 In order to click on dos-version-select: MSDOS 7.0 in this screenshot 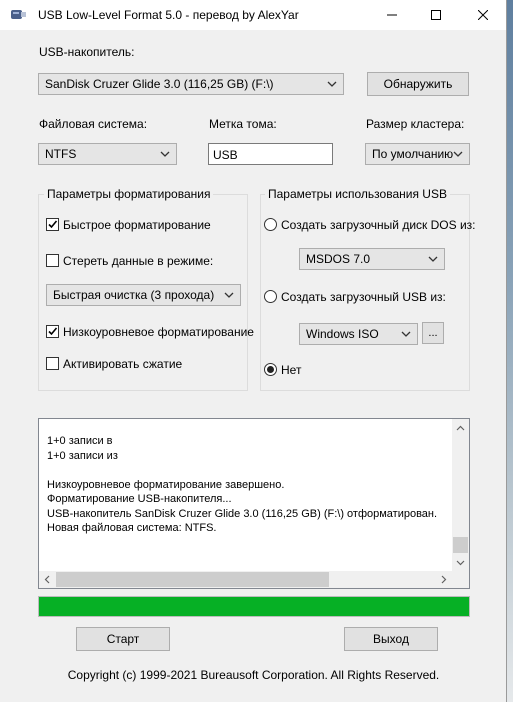, I will do `click(372, 259)`.